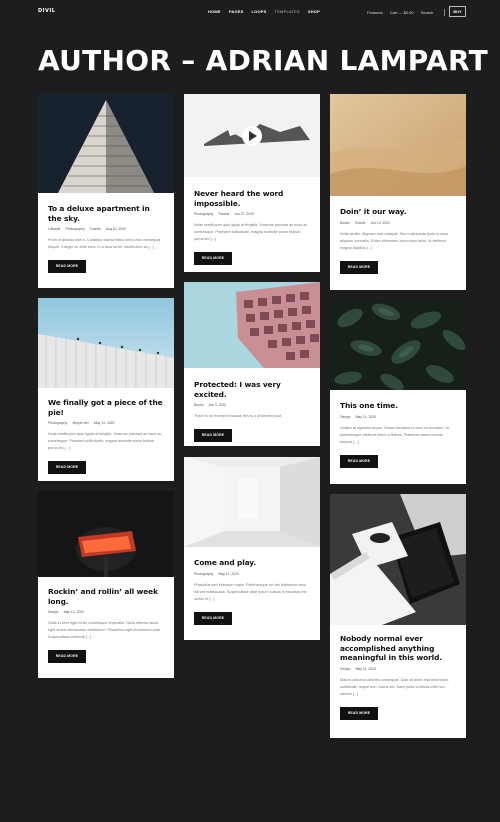  I want to click on post-title: To a deluxe apartment in the sky., so click(106, 213).